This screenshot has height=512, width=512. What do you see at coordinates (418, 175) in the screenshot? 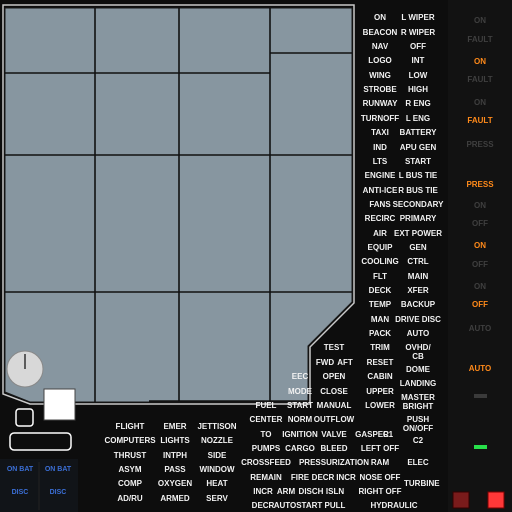
I see `label-l-bus-tie: L BUS TIE` at bounding box center [418, 175].